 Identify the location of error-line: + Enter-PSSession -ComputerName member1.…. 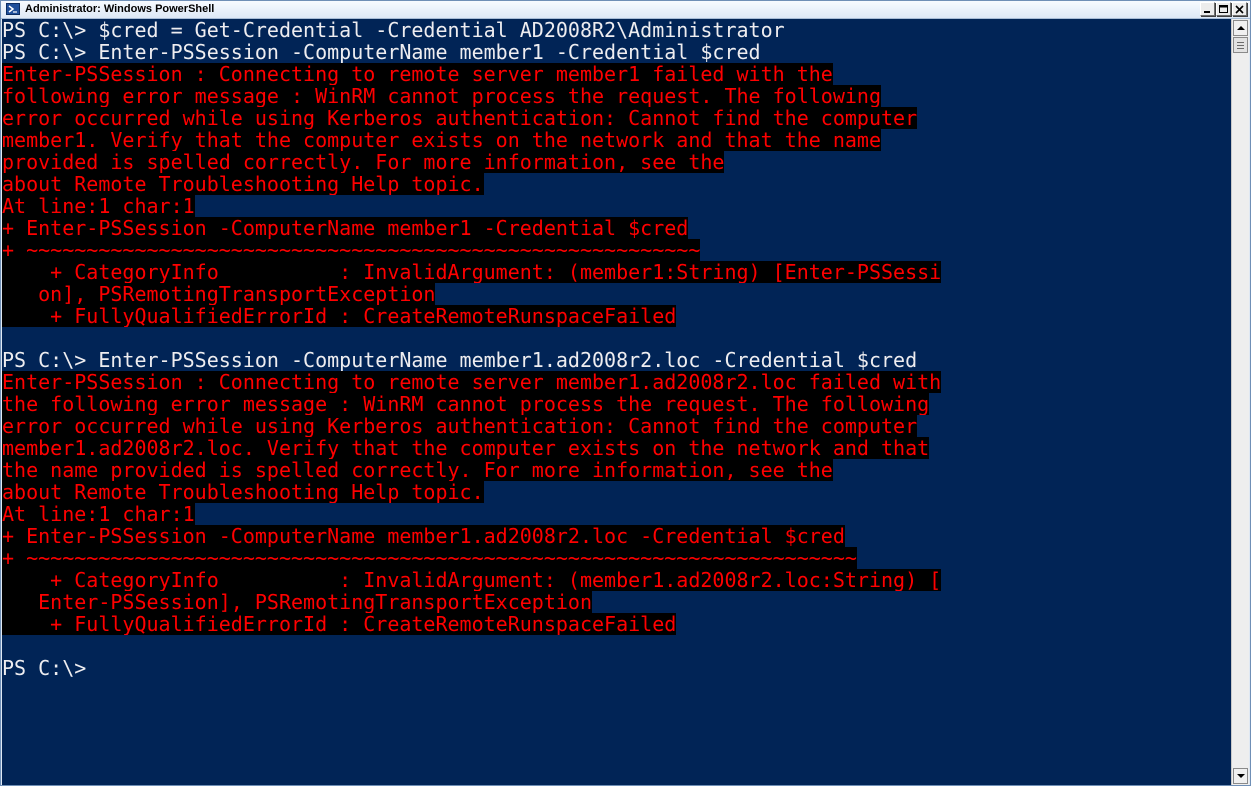
(617, 536).